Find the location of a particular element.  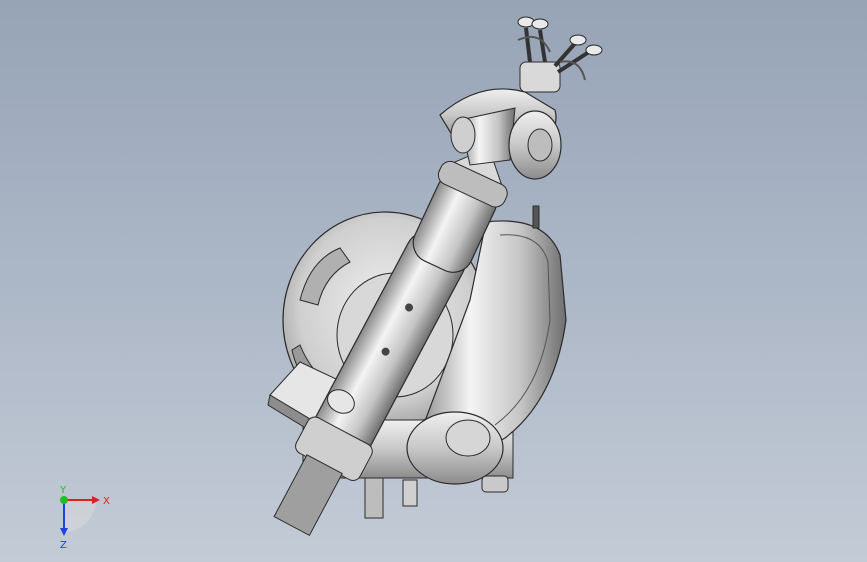

y-axis-dot-icon is located at coordinates (64, 500).